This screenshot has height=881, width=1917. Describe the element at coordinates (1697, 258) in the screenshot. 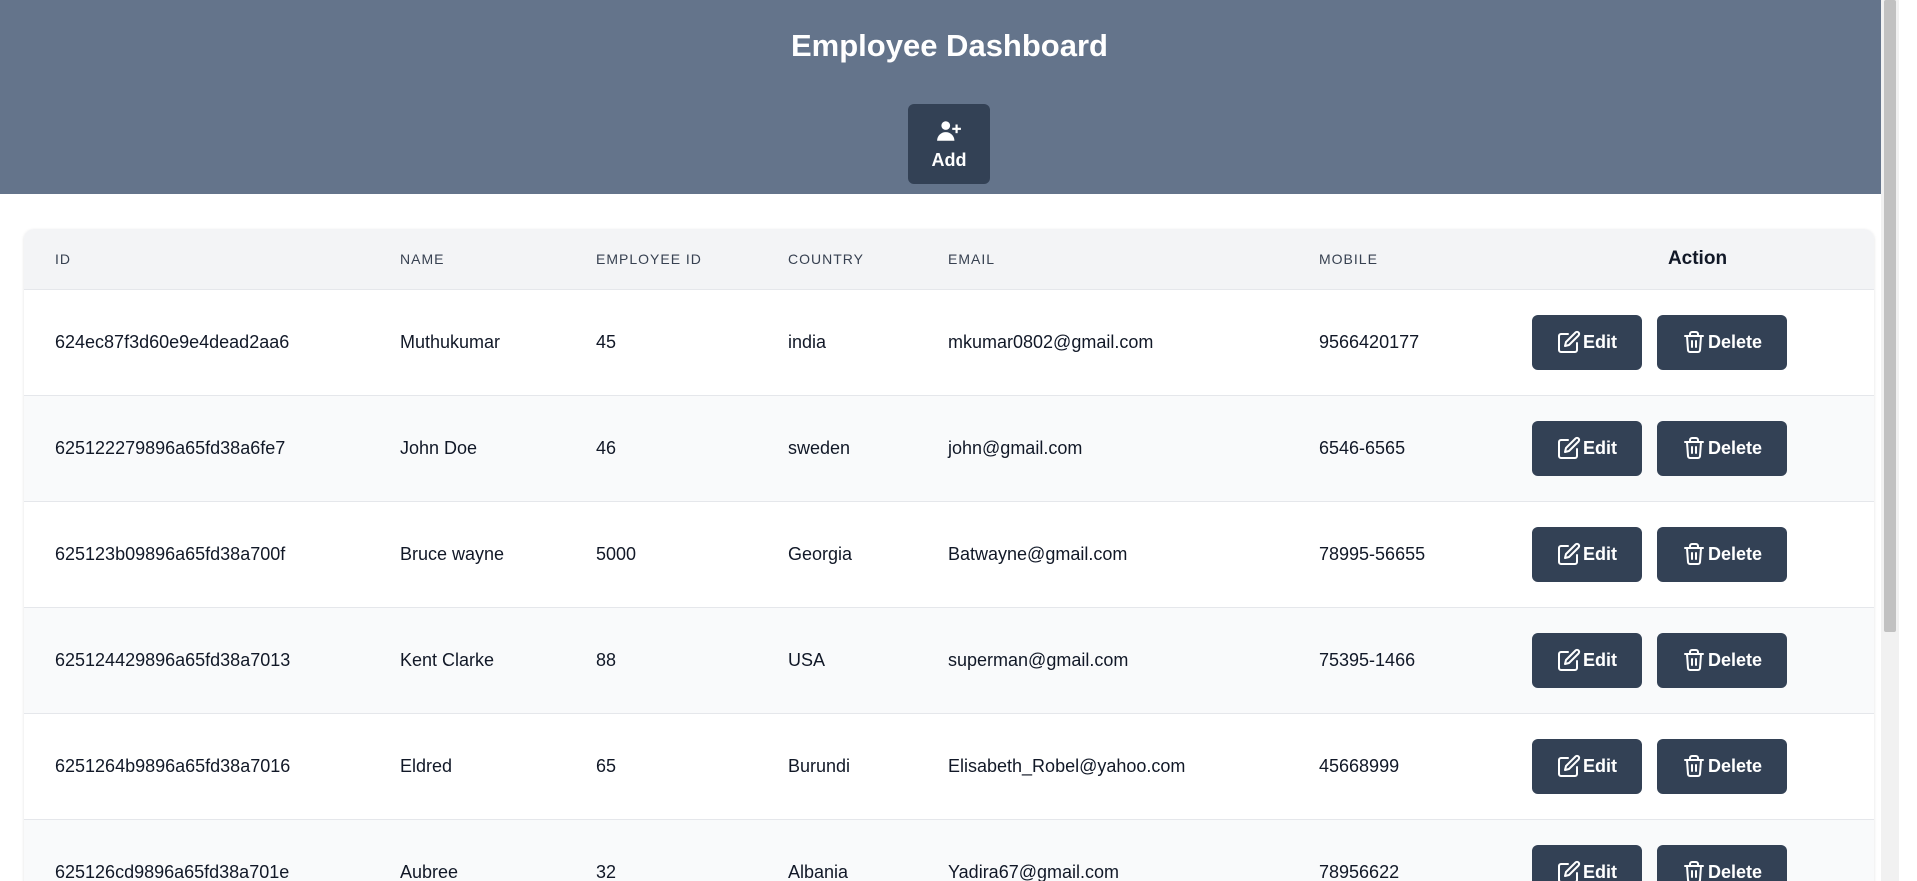

I see `column-header-action: Action` at that location.